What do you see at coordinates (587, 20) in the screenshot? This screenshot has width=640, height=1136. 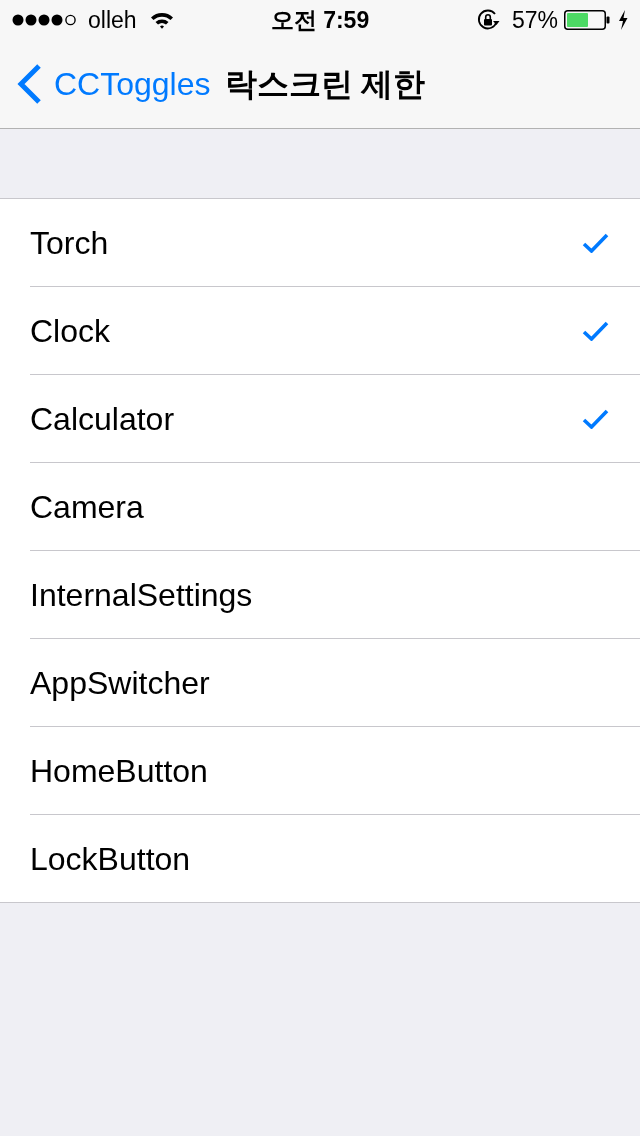 I see `battery-icon` at bounding box center [587, 20].